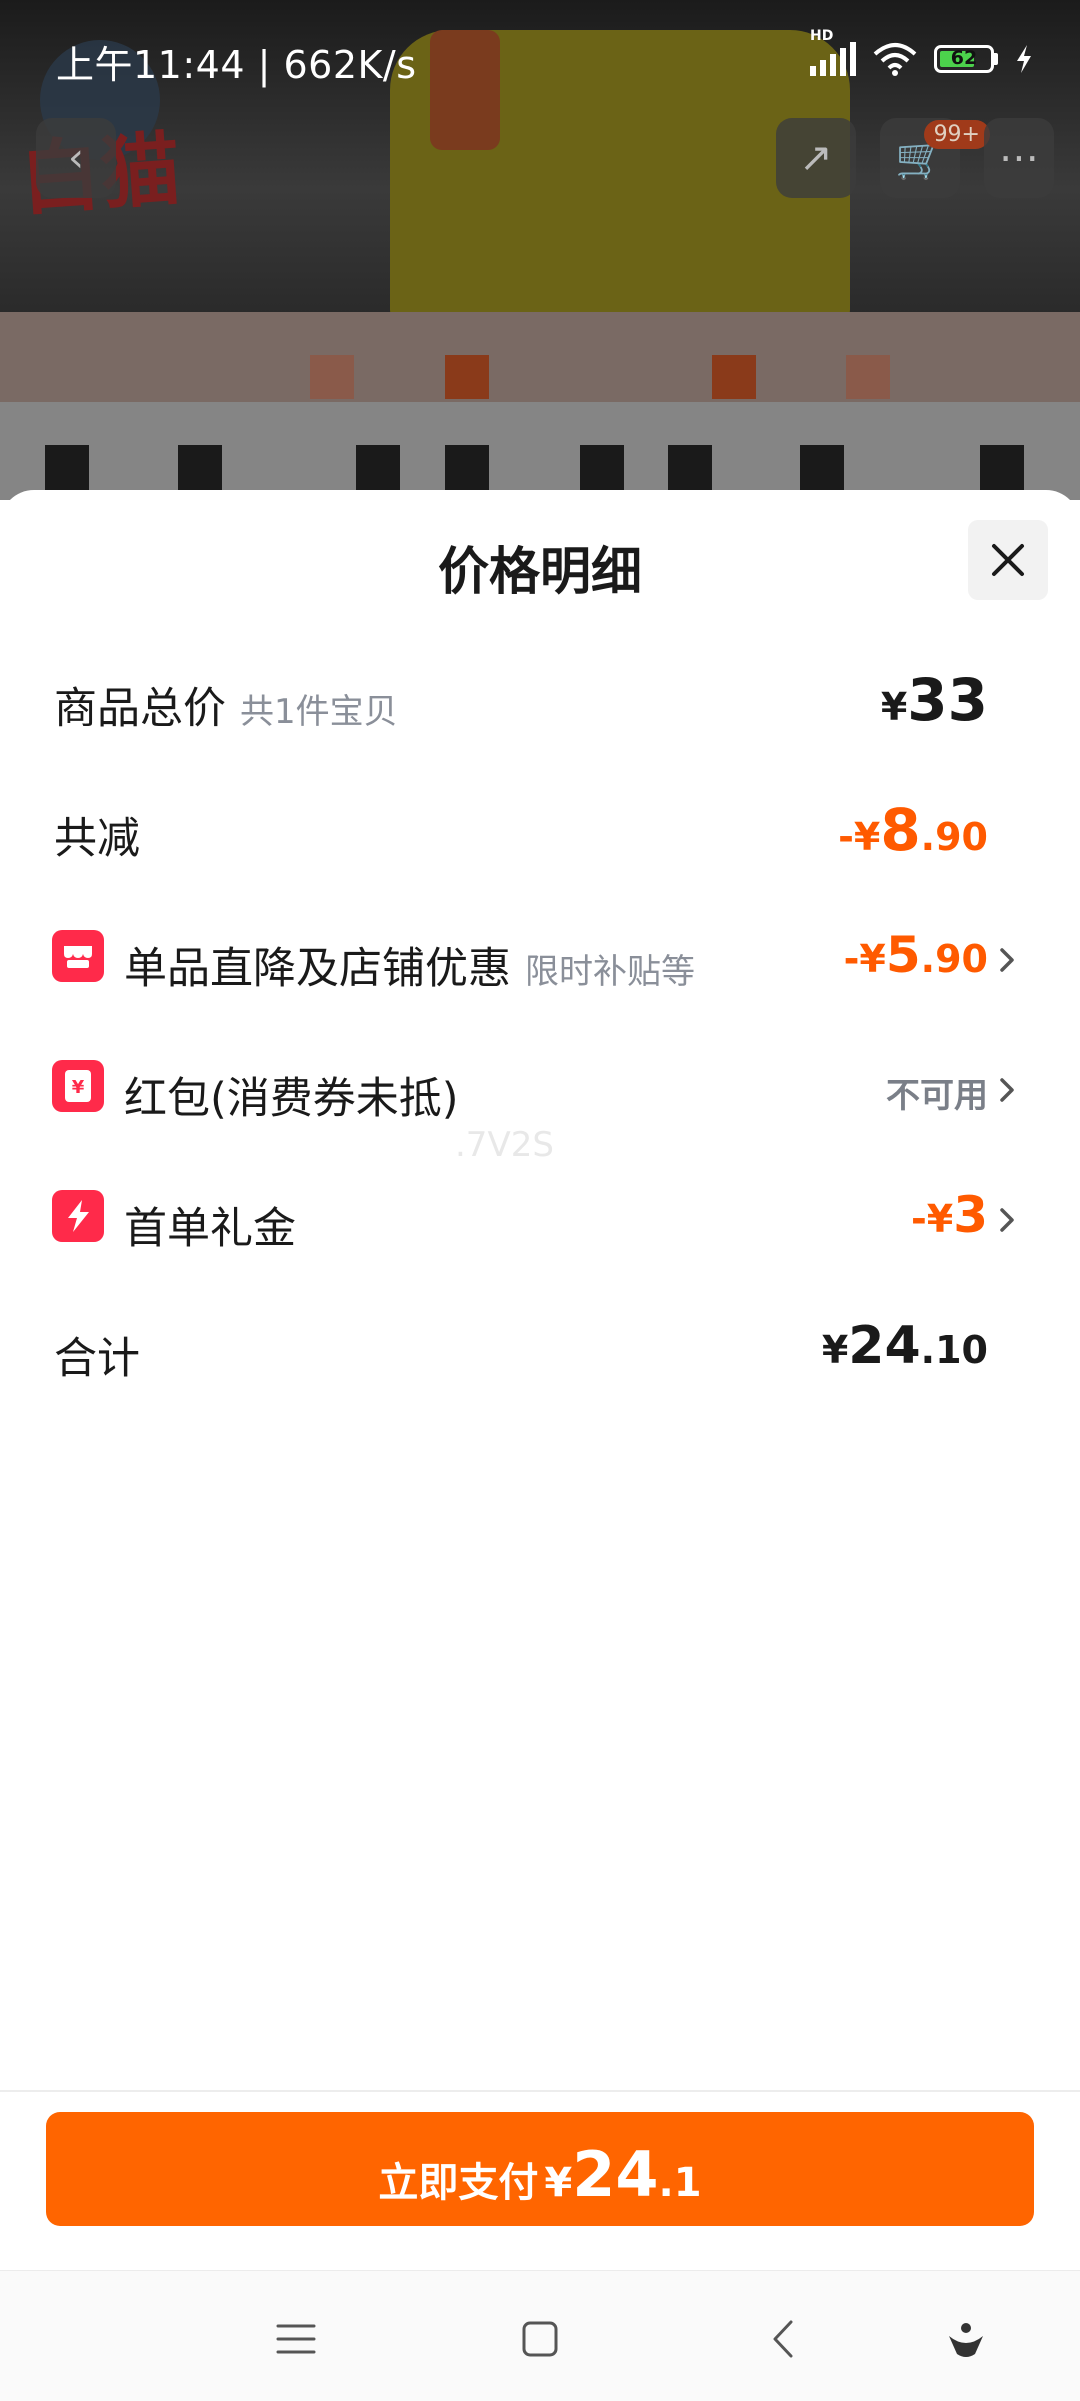 The width and height of the screenshot is (1080, 2401). I want to click on status-icons: HD 62, so click(922, 52).